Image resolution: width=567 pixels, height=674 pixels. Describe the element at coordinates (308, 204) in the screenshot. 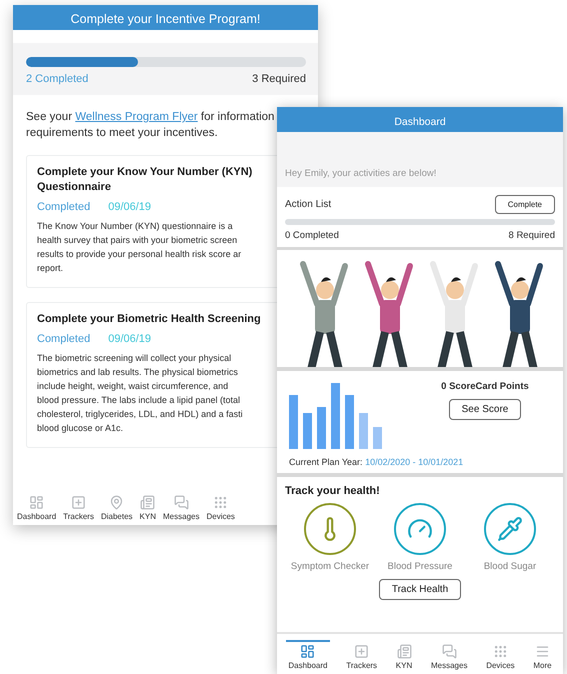

I see `action-list-label: Action List` at that location.